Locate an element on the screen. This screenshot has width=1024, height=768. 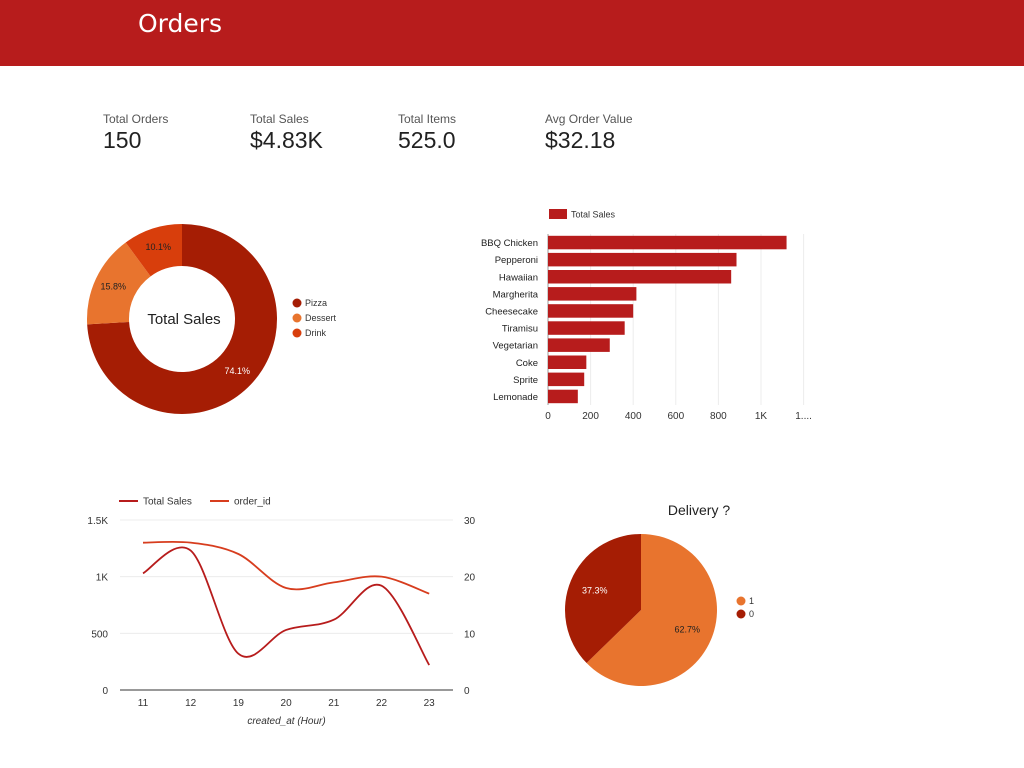
y-right-tick-label: 30 is located at coordinates (470, 521).